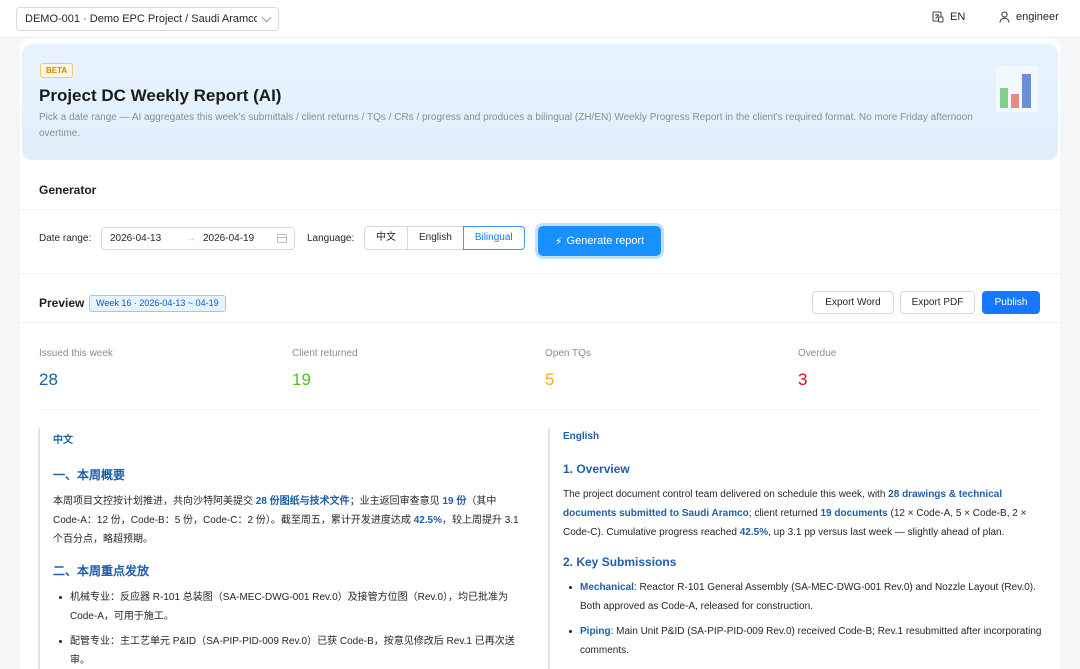 The image size is (1080, 669). Describe the element at coordinates (76, 353) in the screenshot. I see `stat-label: Issued this week` at that location.